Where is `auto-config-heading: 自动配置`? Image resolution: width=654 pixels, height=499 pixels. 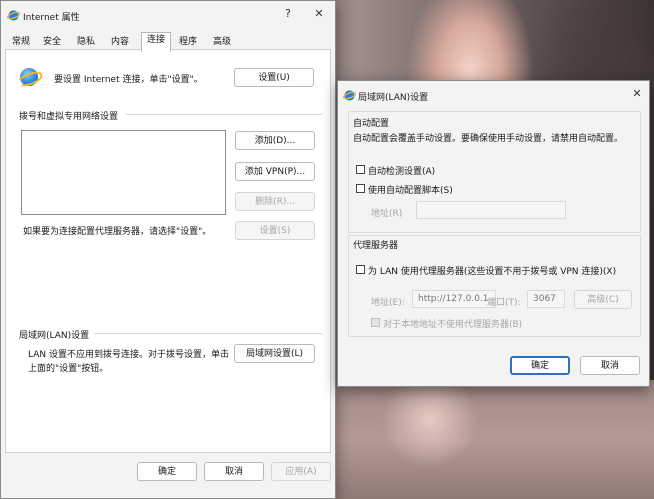 auto-config-heading: 自动配置 is located at coordinates (371, 124).